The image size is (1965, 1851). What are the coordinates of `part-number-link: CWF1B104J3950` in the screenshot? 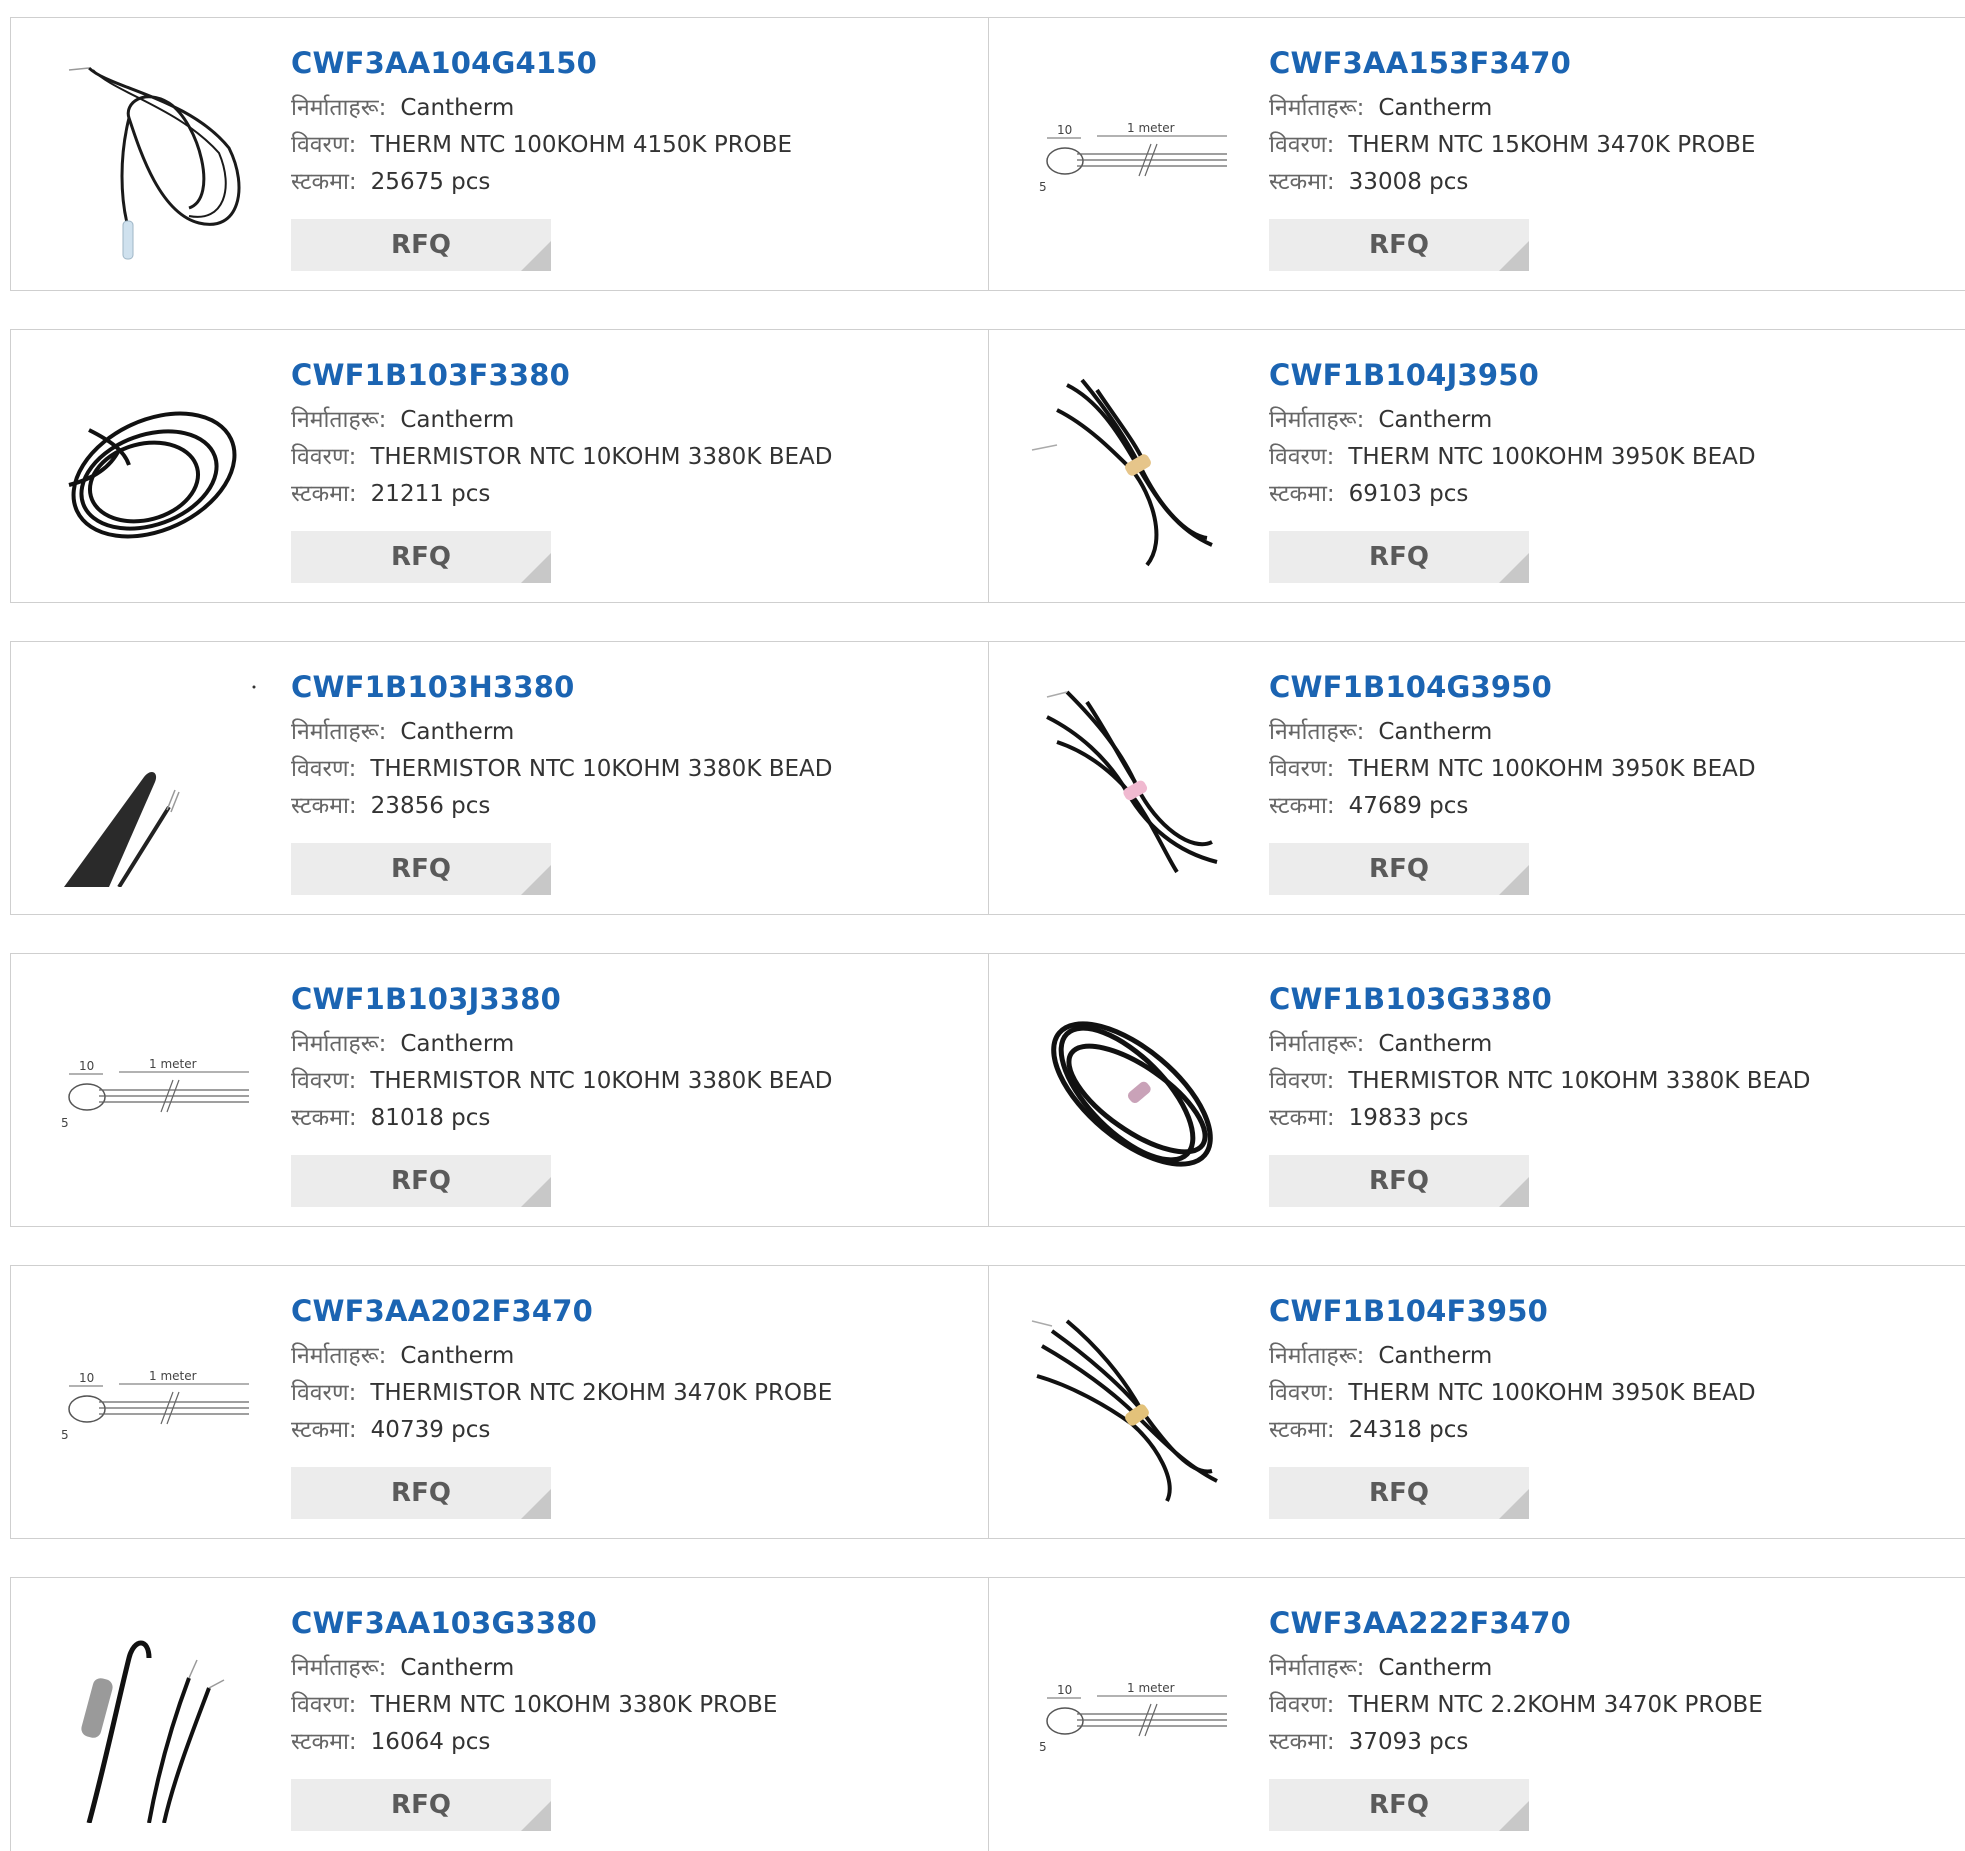 It's located at (1512, 375).